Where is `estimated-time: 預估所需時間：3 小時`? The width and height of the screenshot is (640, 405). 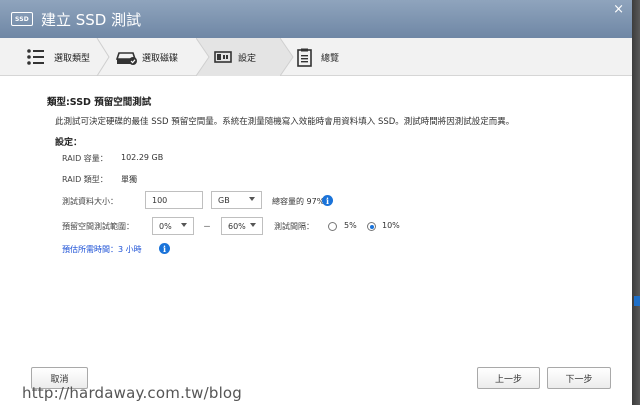 estimated-time: 預估所需時間：3 小時 is located at coordinates (102, 249).